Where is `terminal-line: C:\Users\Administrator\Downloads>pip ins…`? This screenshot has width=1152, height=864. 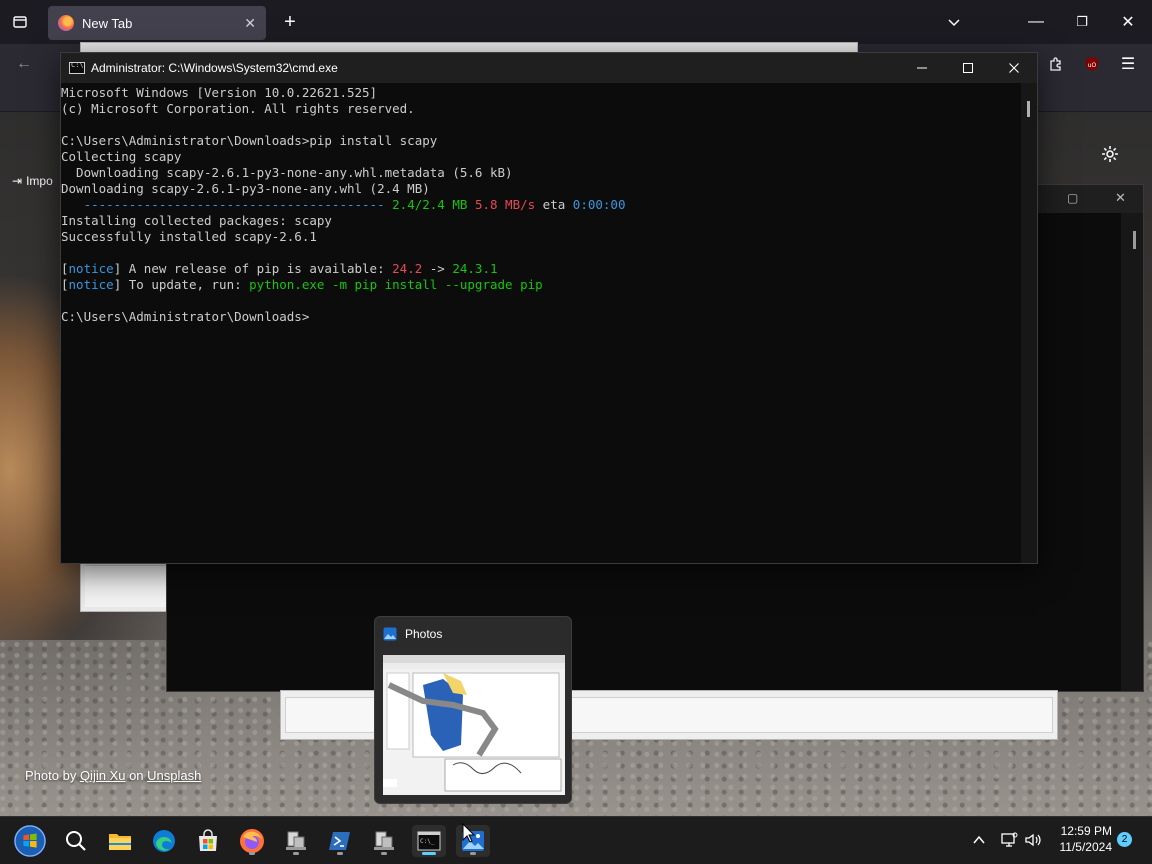
terminal-line: C:\Users\Administrator\Downloads>pip ins… is located at coordinates (542, 141).